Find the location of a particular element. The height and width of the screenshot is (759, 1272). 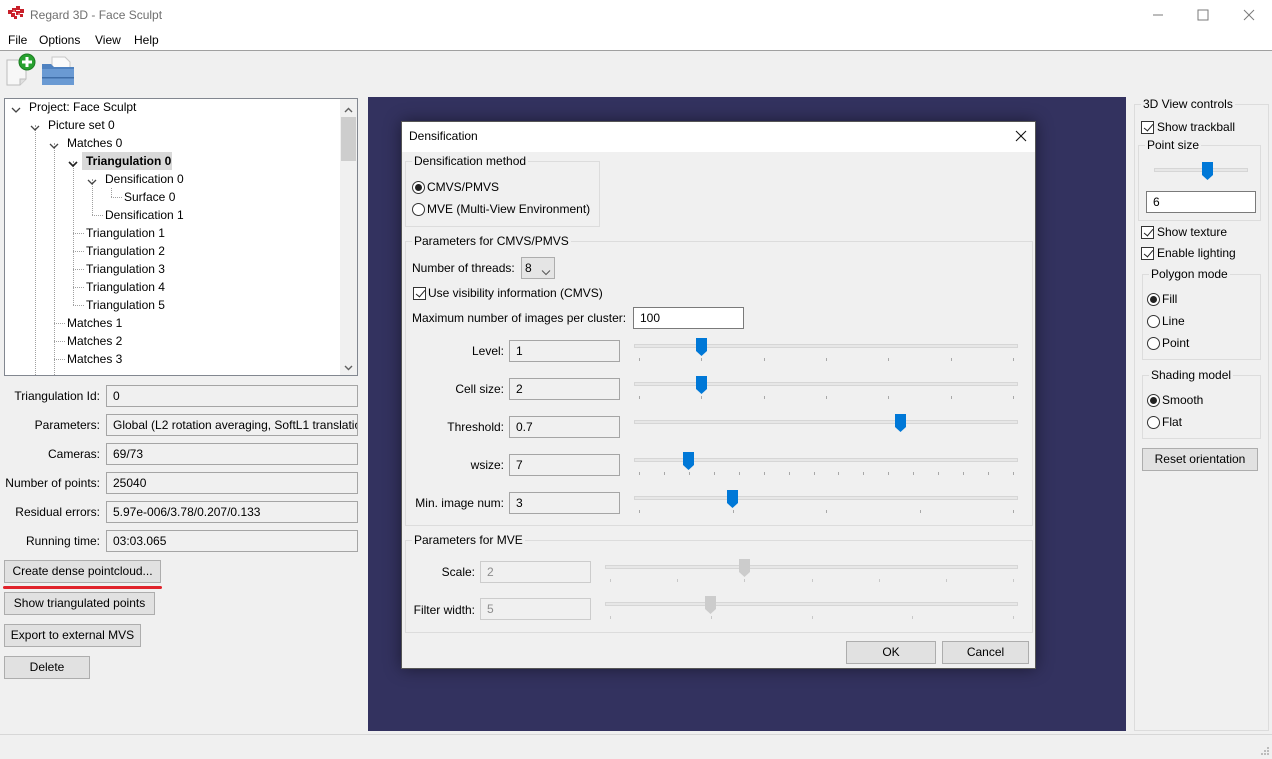

scroll-down-arrow-icon is located at coordinates (348, 366).